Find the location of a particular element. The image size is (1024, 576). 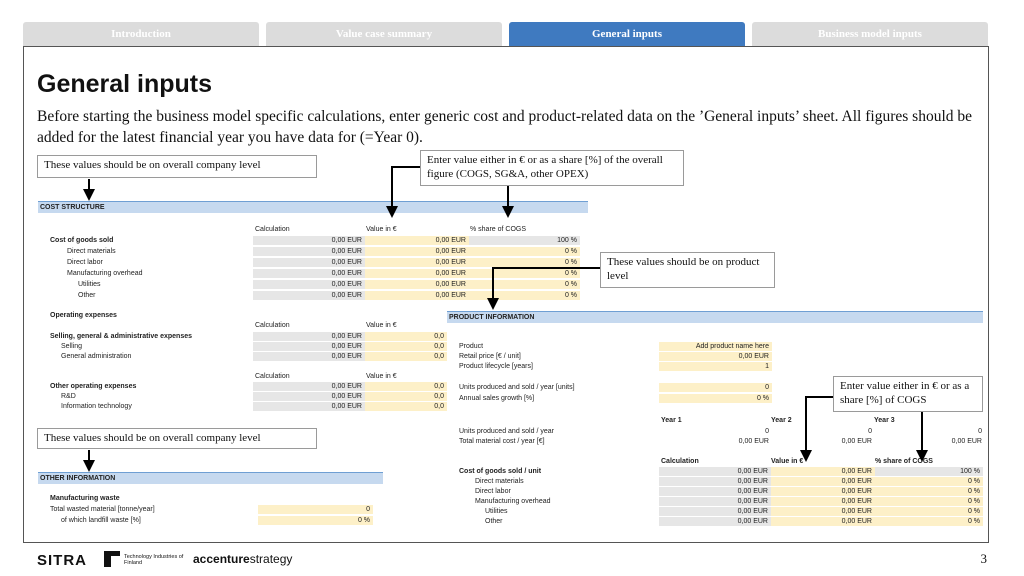

accenture-strategy-logo: accenturestrategy is located at coordinates (242, 559).